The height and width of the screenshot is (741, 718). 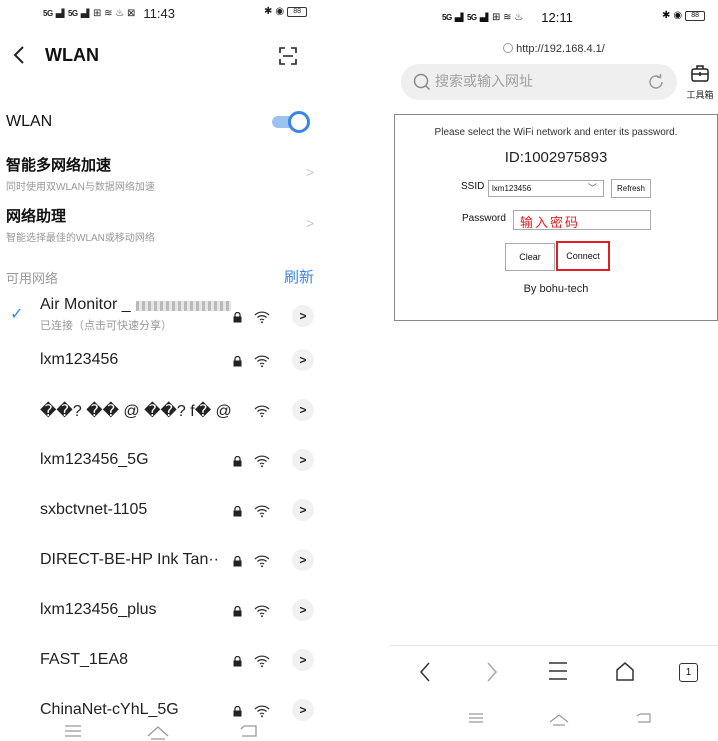 I want to click on option-title: 网络助理, so click(x=36, y=216).